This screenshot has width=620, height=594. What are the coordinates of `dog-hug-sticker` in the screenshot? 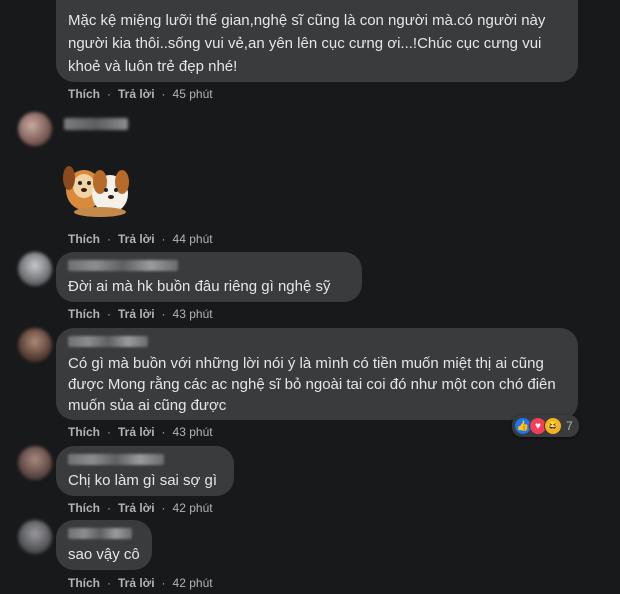 It's located at (96, 191).